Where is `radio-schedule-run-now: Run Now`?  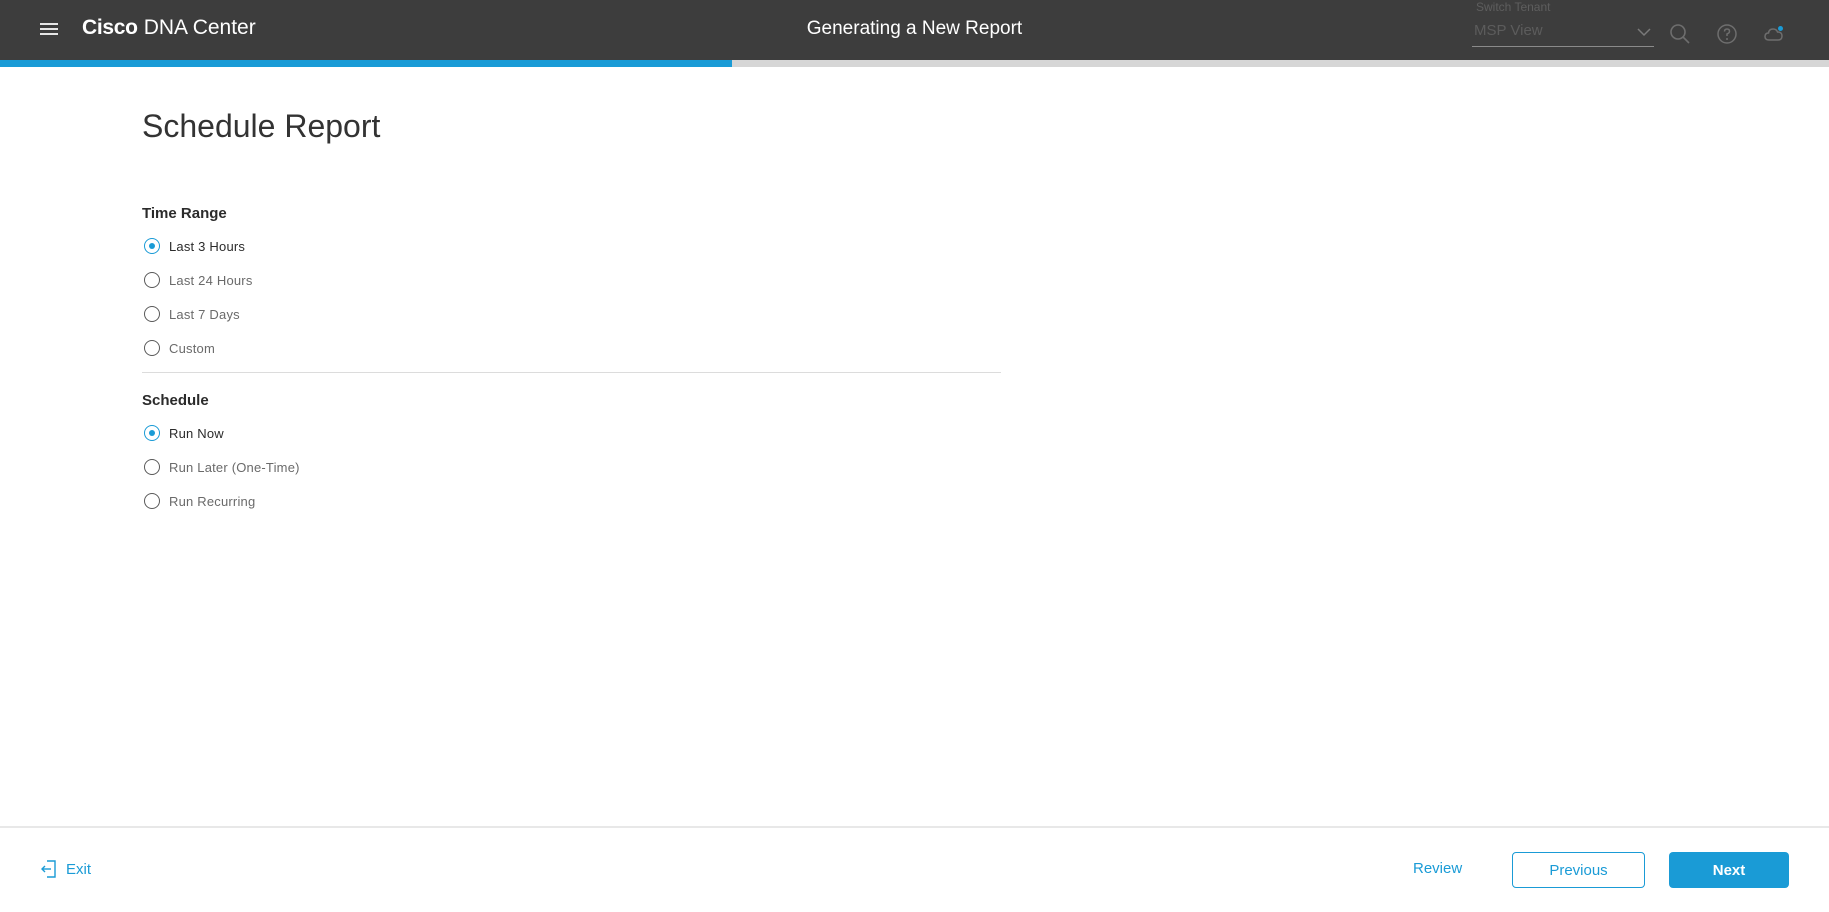 radio-schedule-run-now: Run Now is located at coordinates (184, 433).